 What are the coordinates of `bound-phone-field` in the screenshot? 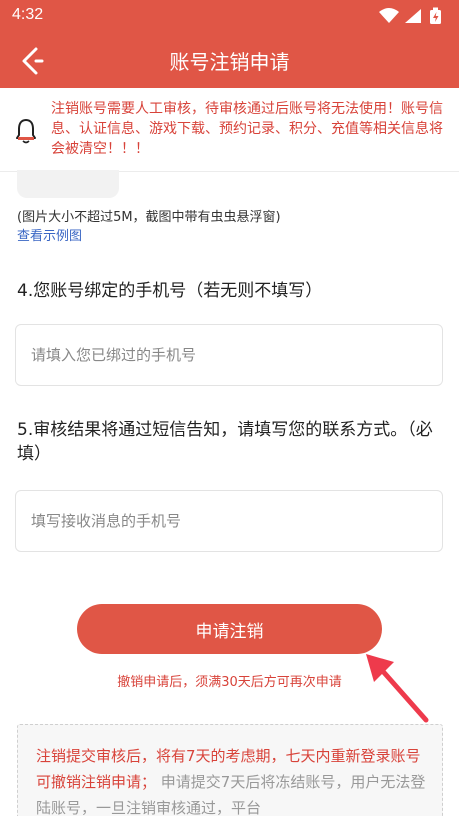 It's located at (229, 355).